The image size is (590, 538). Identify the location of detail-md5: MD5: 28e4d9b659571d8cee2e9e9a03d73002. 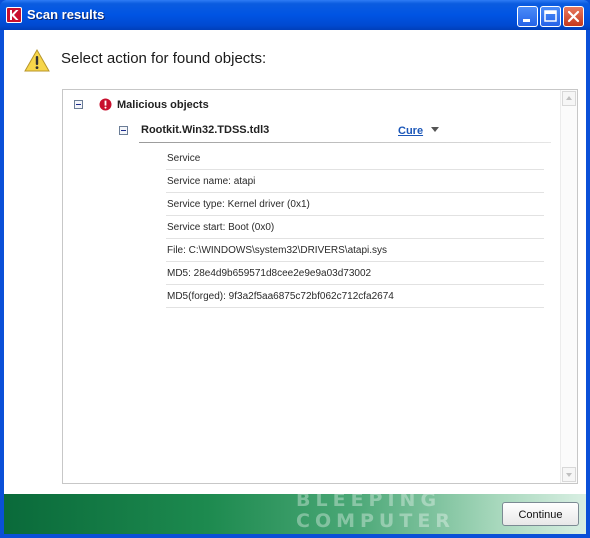
(355, 273).